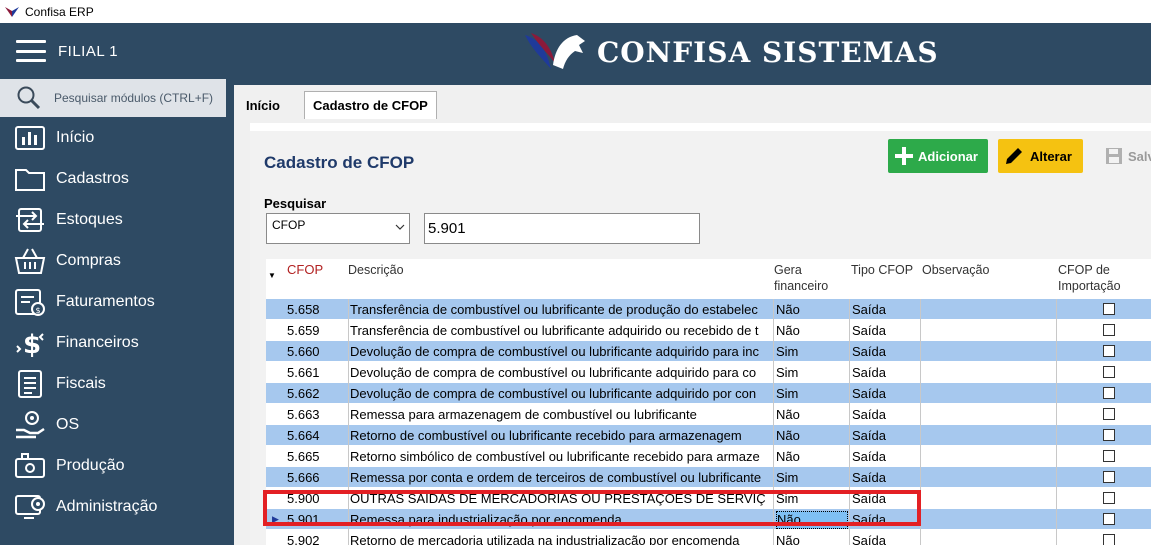 Image resolution: width=1151 pixels, height=545 pixels. Describe the element at coordinates (305, 270) in the screenshot. I see `col-header-cfop: CFOP` at that location.